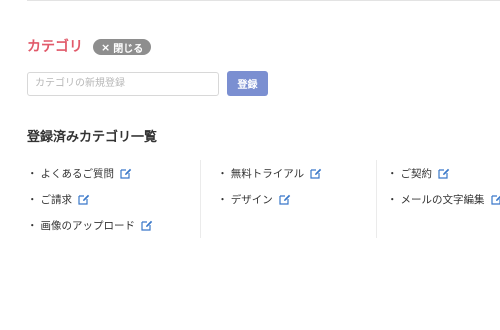 The image size is (500, 330). What do you see at coordinates (263, 0) in the screenshot?
I see `top-divider` at bounding box center [263, 0].